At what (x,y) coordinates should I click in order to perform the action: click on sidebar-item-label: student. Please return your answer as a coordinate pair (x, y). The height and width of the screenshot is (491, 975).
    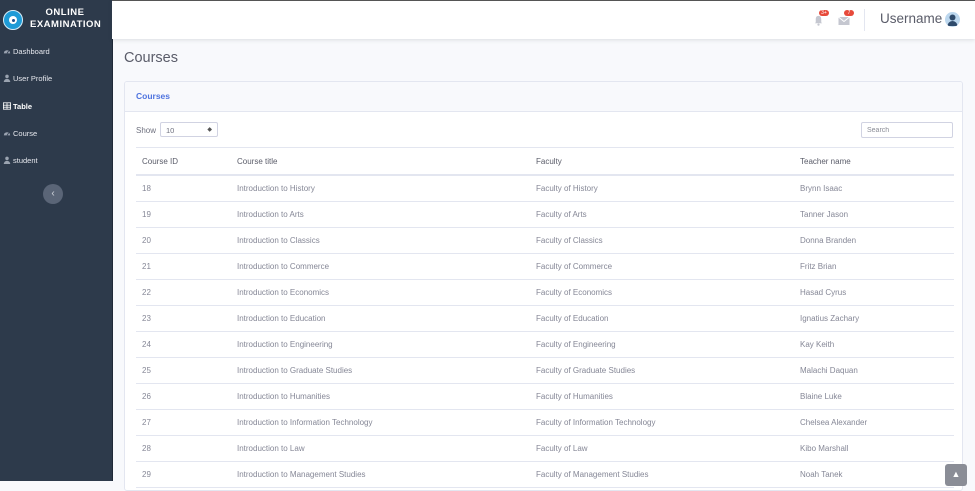
    Looking at the image, I should click on (25, 160).